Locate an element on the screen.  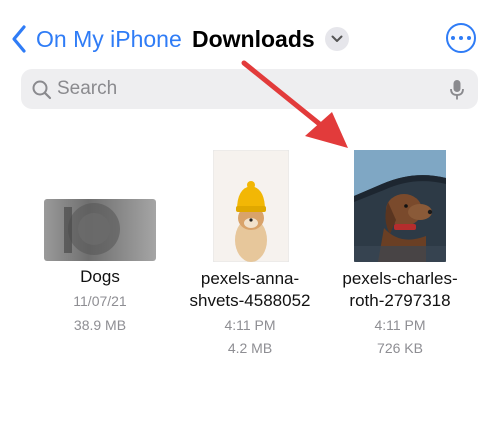
search-input is located at coordinates (242, 89).